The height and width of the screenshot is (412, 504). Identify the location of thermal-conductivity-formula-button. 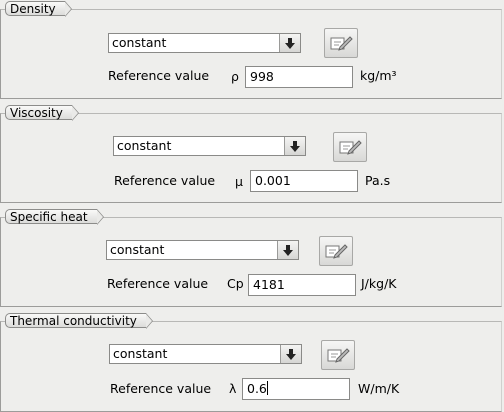
(338, 355).